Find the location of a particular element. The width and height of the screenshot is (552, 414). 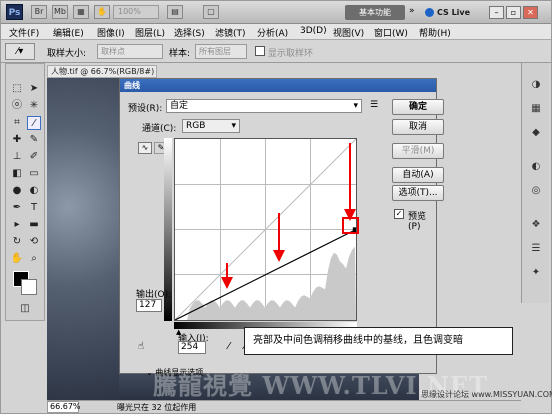

forum-credit: 思缘设计论坛 www.MISSYUAN.COM is located at coordinates (486, 394).